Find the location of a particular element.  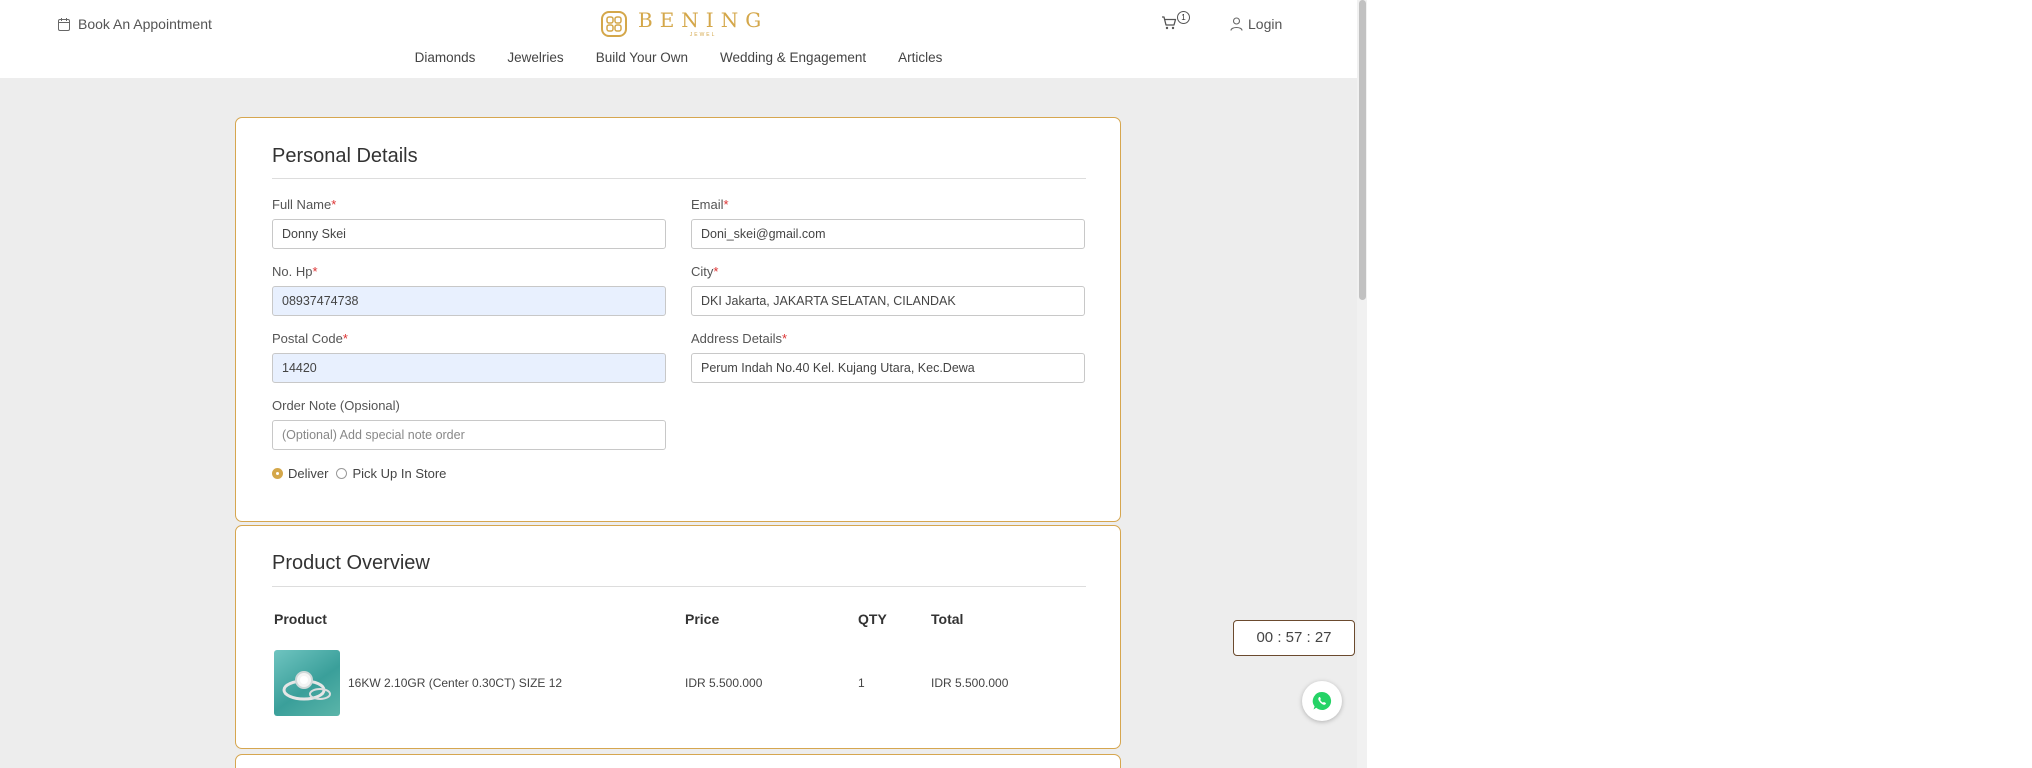

cart-icon is located at coordinates (1169, 23).